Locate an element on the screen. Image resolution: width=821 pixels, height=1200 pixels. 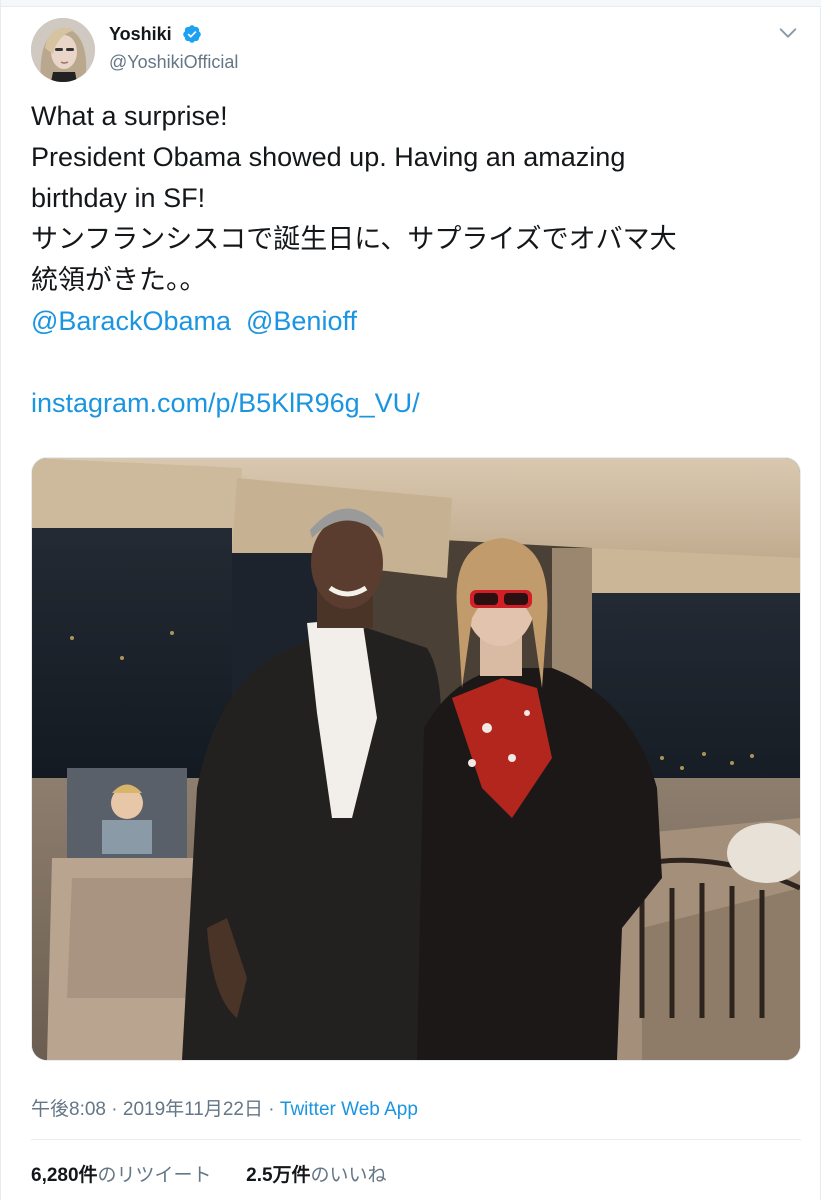
author-handle: @YoshikiOfficial is located at coordinates (173, 62).